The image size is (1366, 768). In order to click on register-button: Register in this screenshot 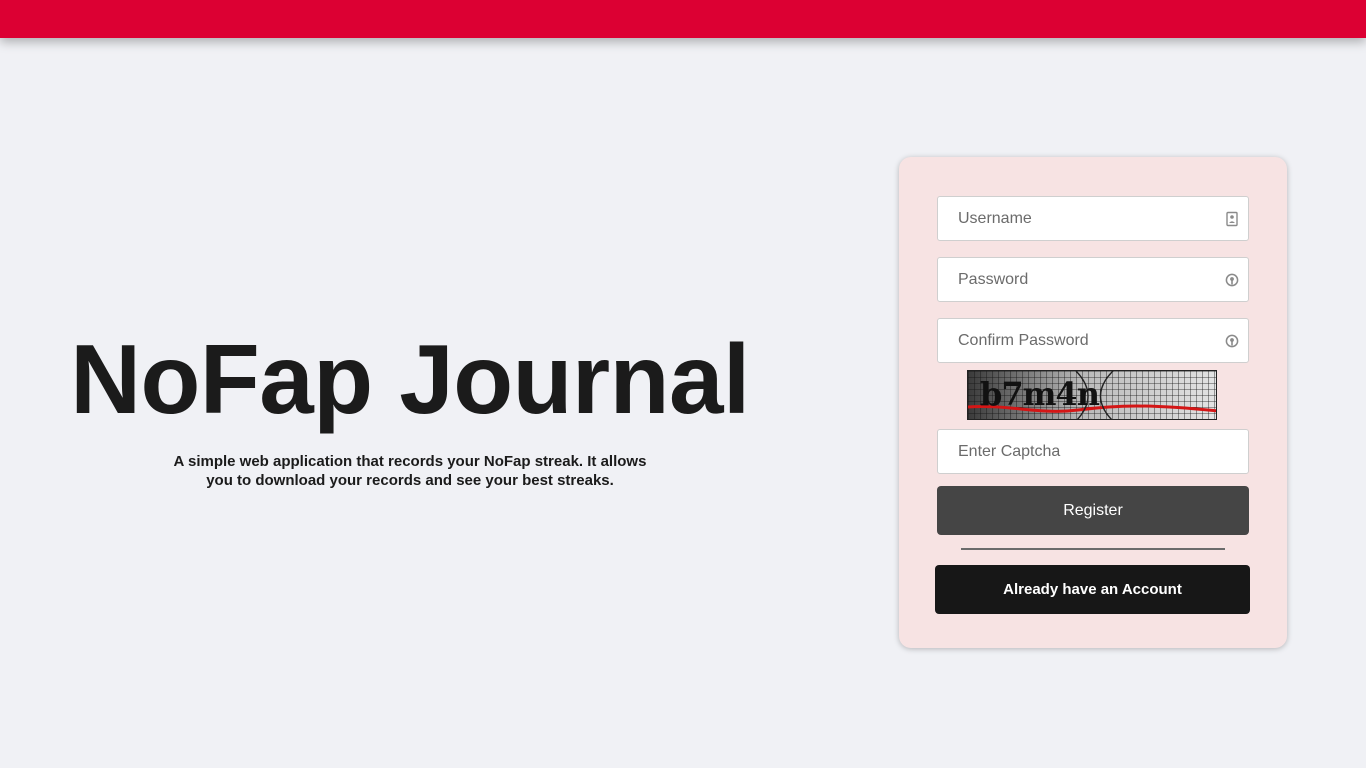, I will do `click(1093, 510)`.